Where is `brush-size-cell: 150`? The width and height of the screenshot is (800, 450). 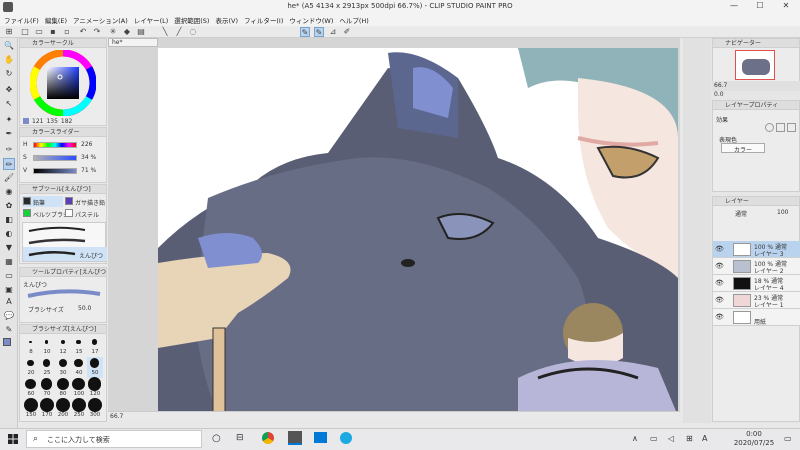
brush-size-cell: 150 is located at coordinates (31, 409).